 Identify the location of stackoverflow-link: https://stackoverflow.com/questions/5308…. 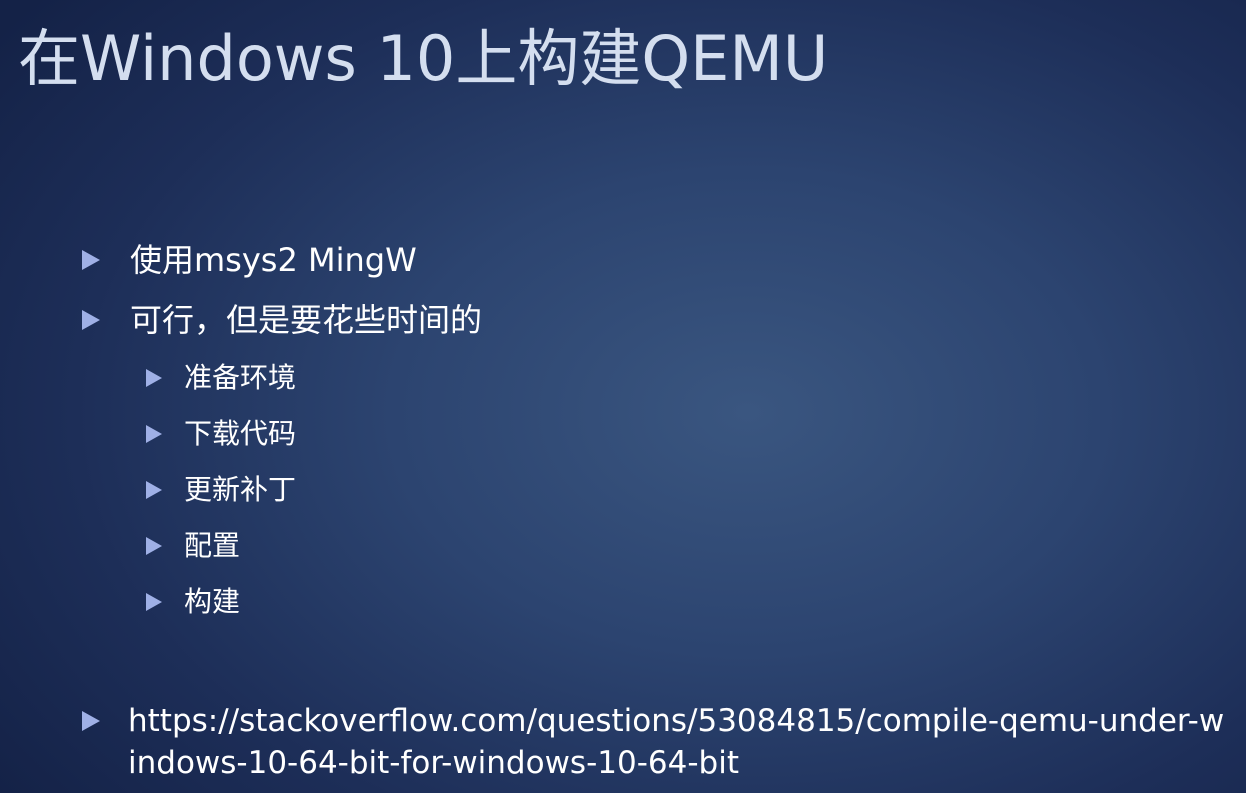
(678, 742).